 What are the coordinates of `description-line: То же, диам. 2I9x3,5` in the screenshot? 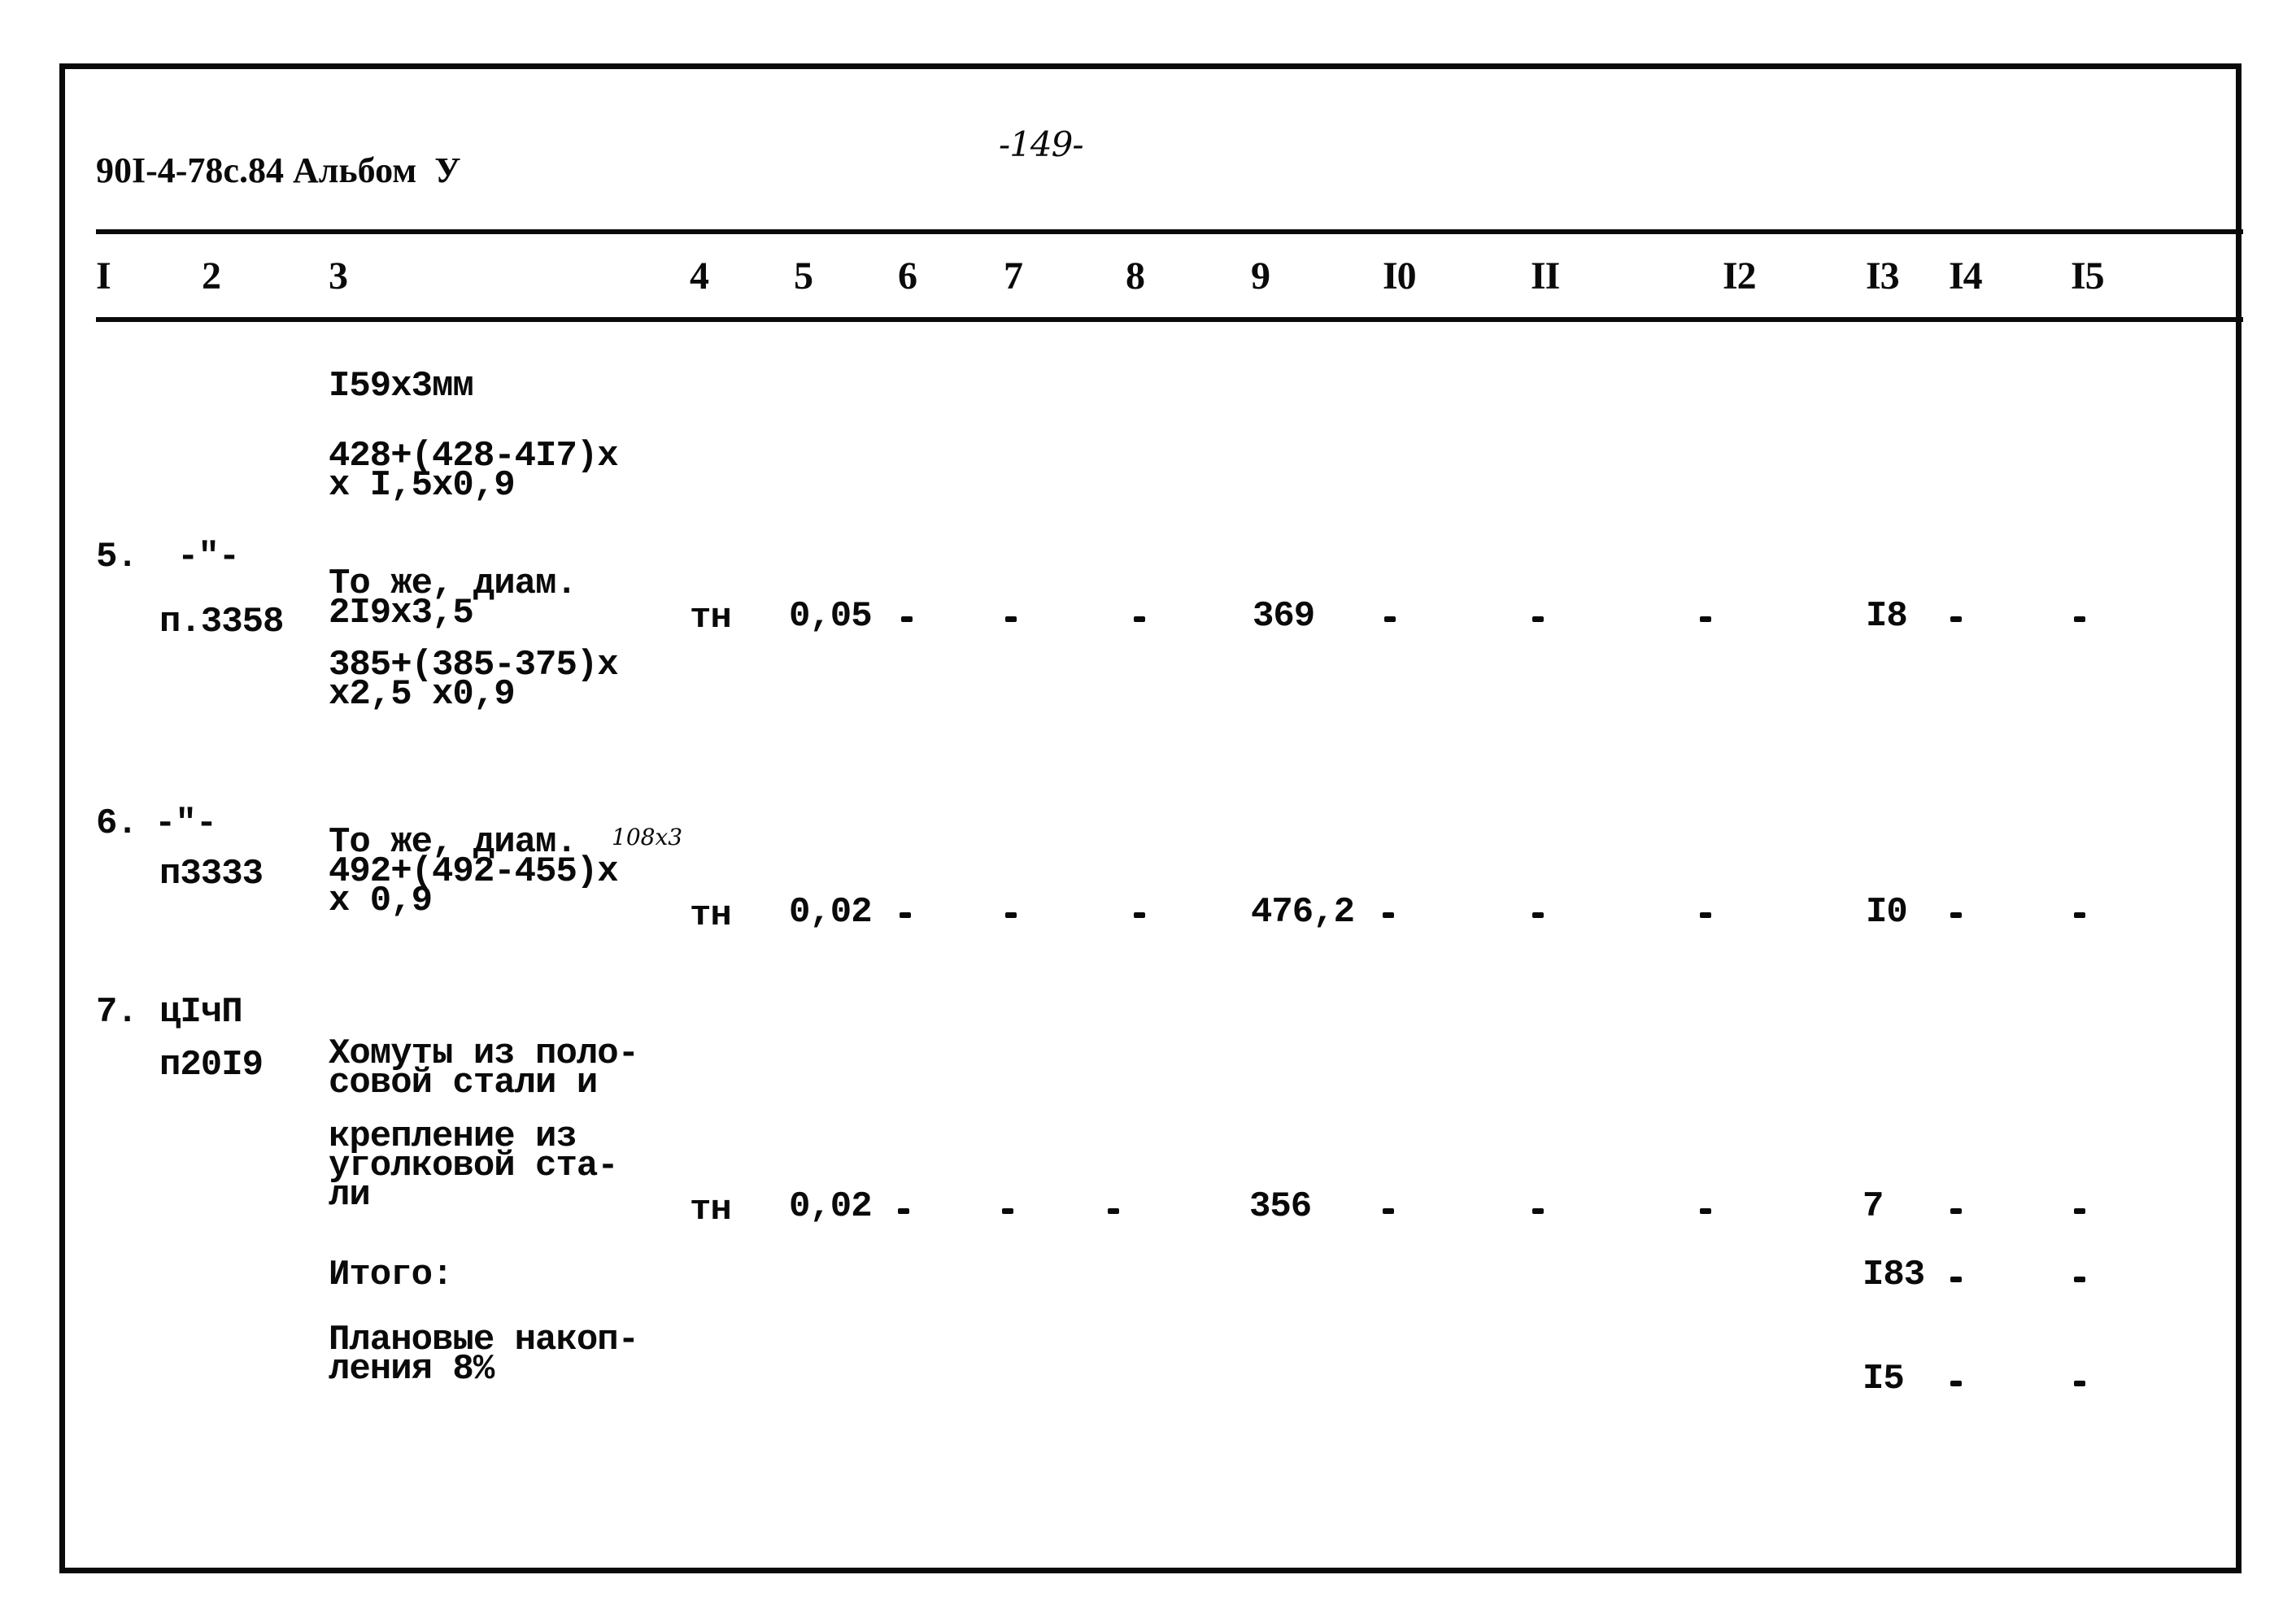 It's located at (453, 598).